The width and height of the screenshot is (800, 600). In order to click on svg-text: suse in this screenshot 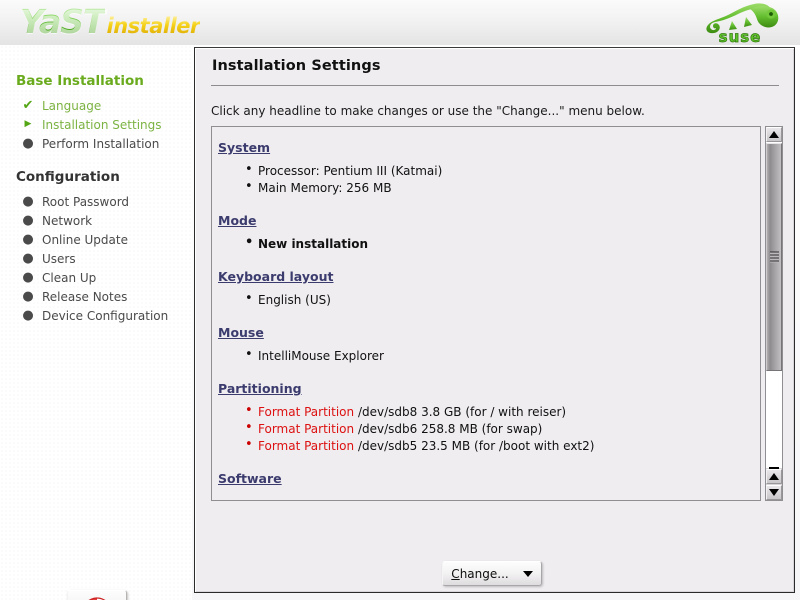, I will do `click(740, 36)`.